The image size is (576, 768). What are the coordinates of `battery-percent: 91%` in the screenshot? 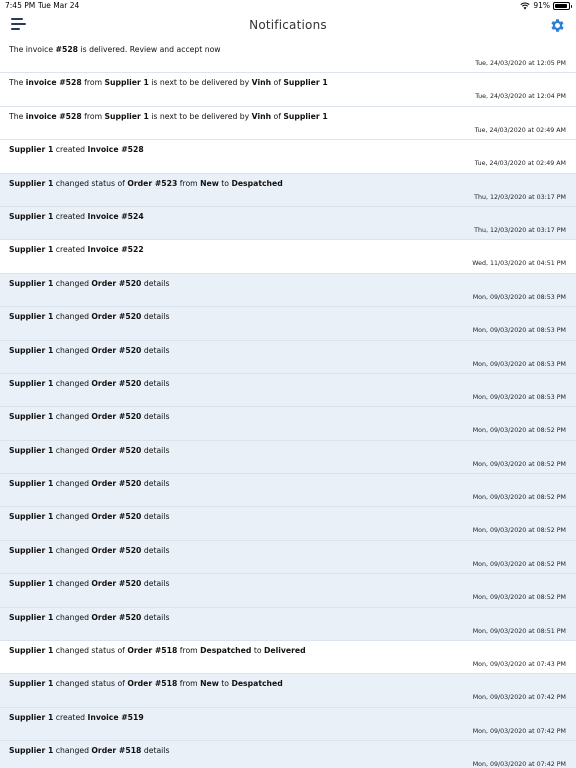 It's located at (541, 5).